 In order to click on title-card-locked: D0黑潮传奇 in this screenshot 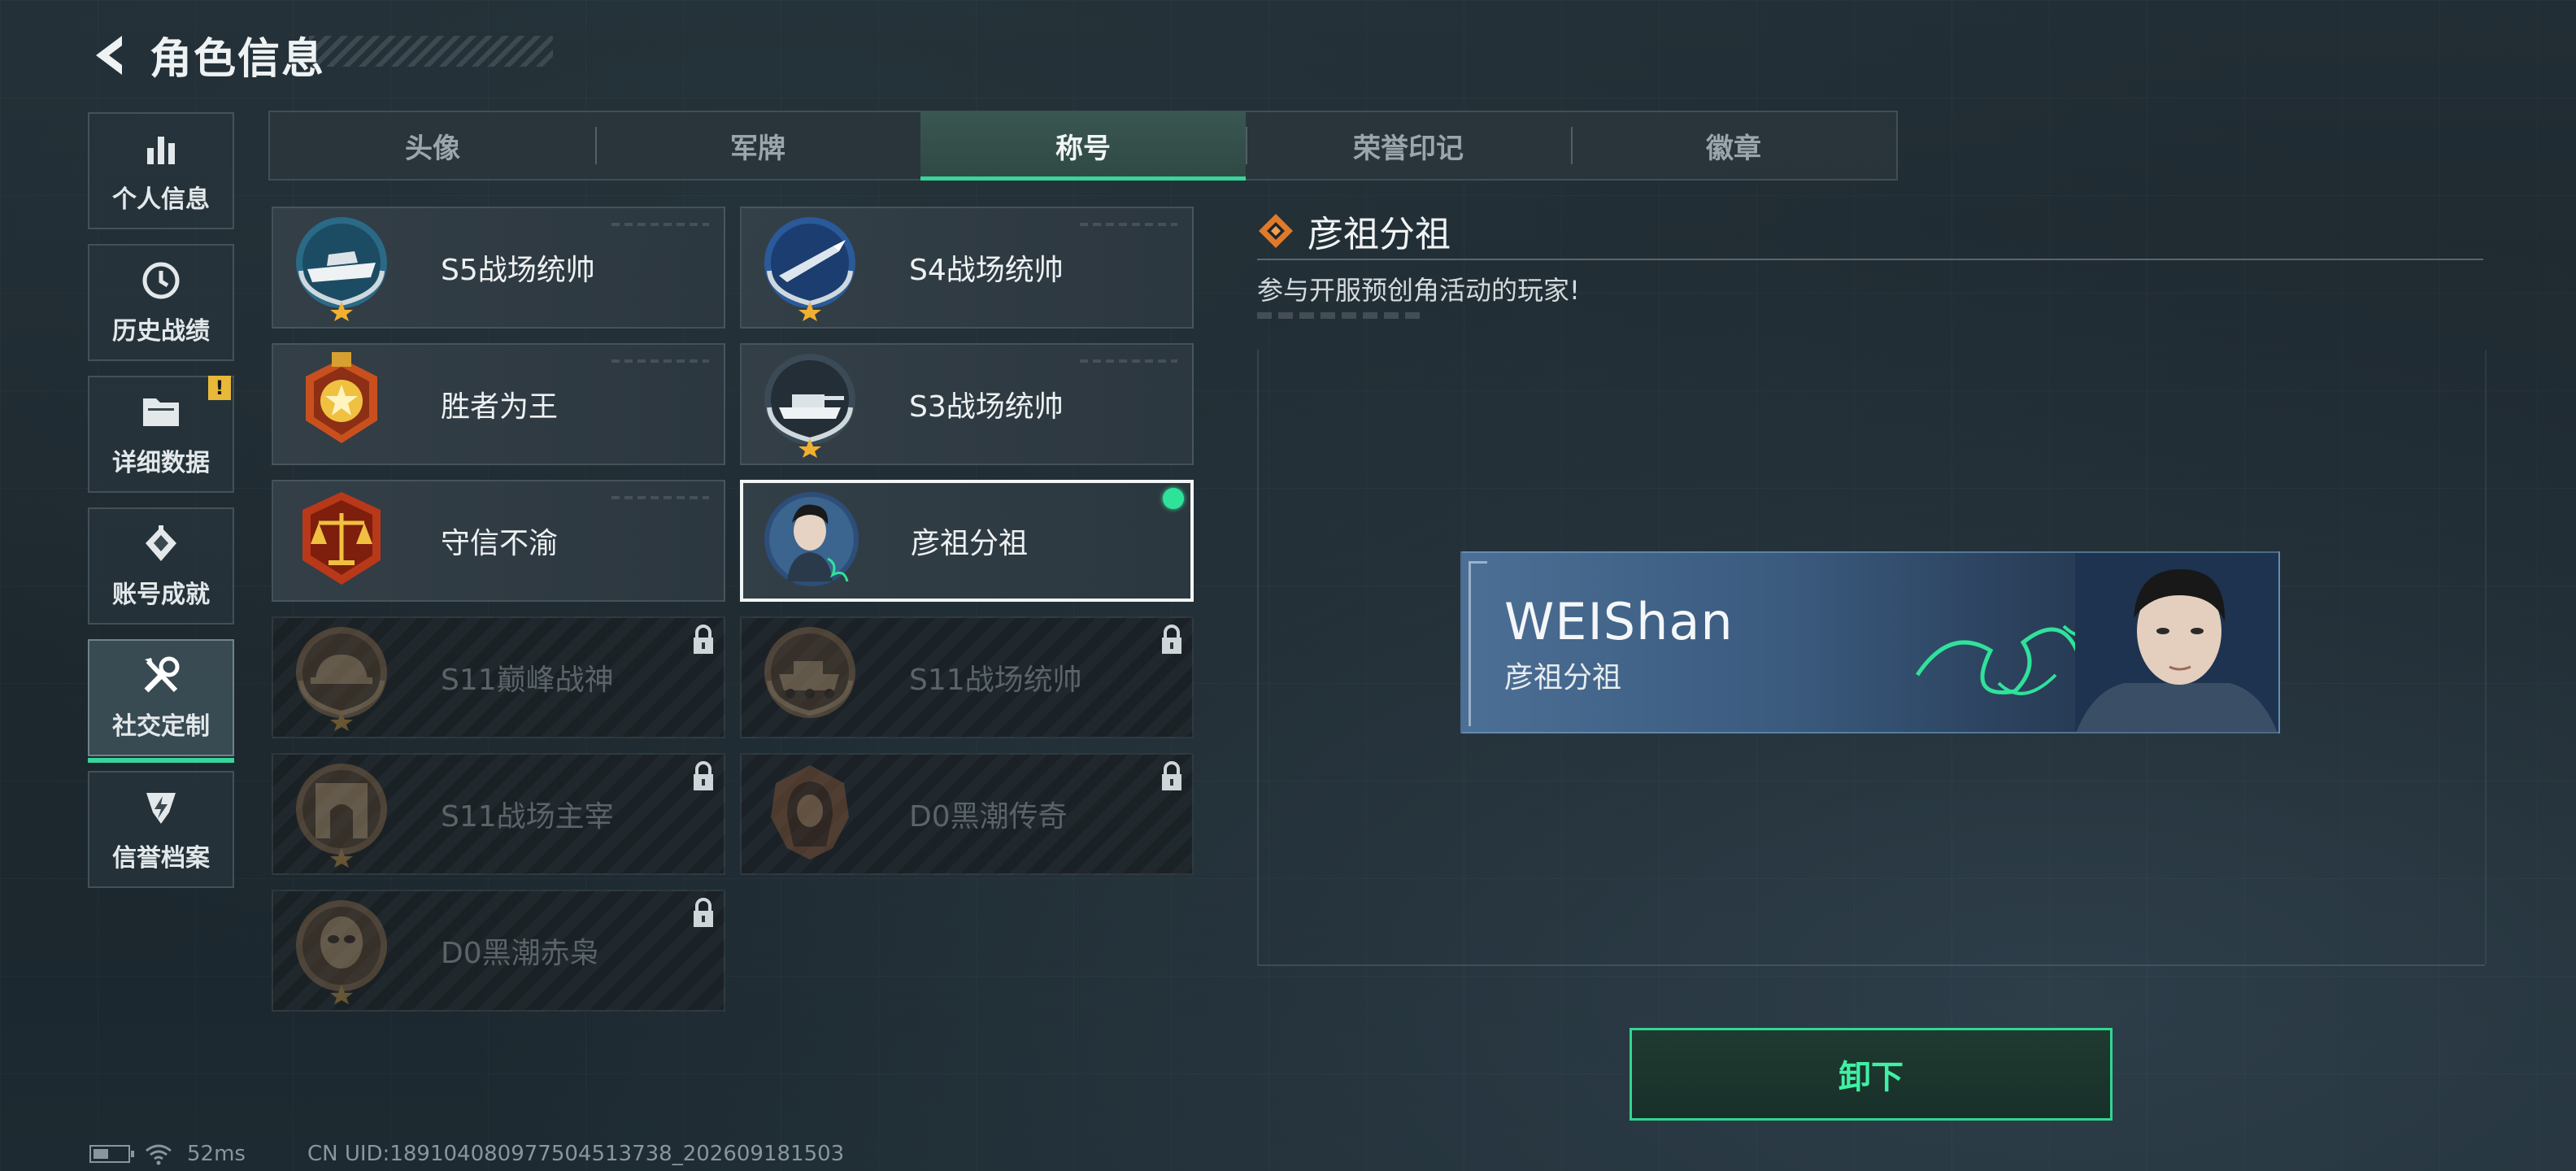, I will do `click(967, 814)`.